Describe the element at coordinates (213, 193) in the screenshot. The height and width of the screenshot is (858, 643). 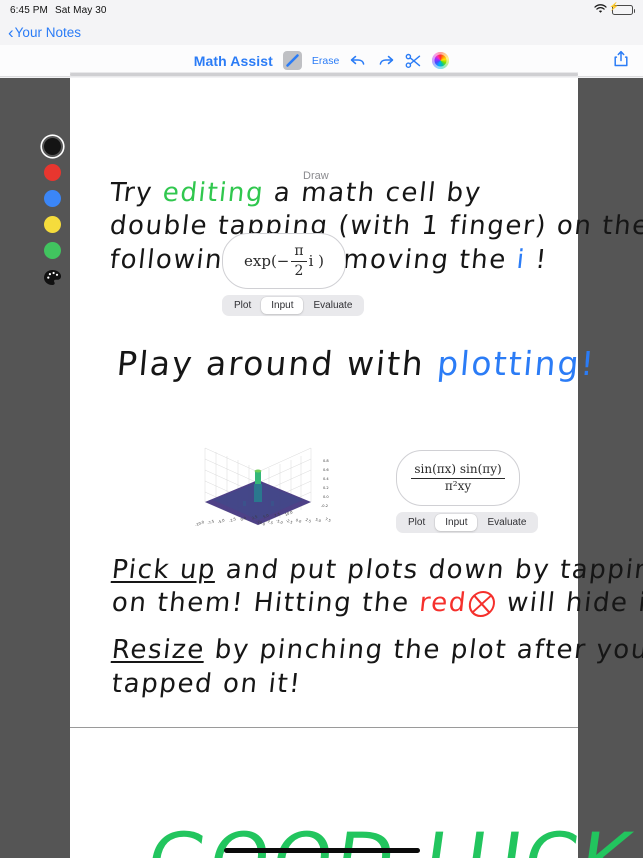
I see `ink-text-editing: editing` at that location.